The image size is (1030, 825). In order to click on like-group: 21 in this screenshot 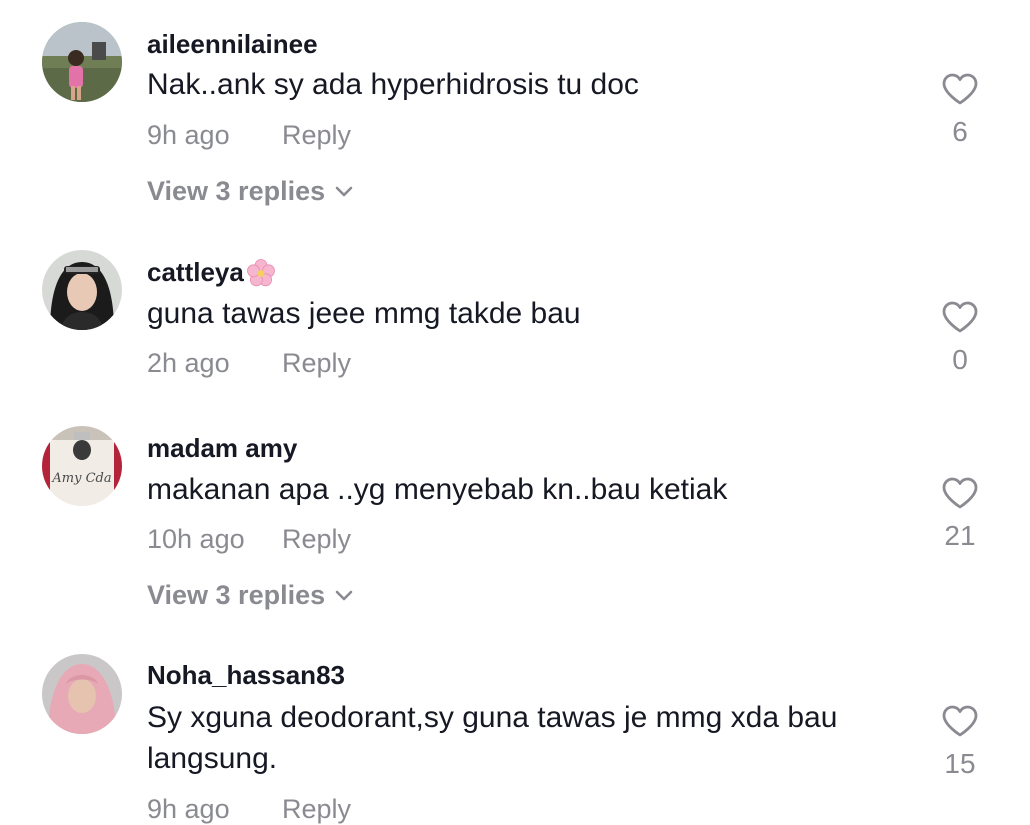, I will do `click(960, 514)`.